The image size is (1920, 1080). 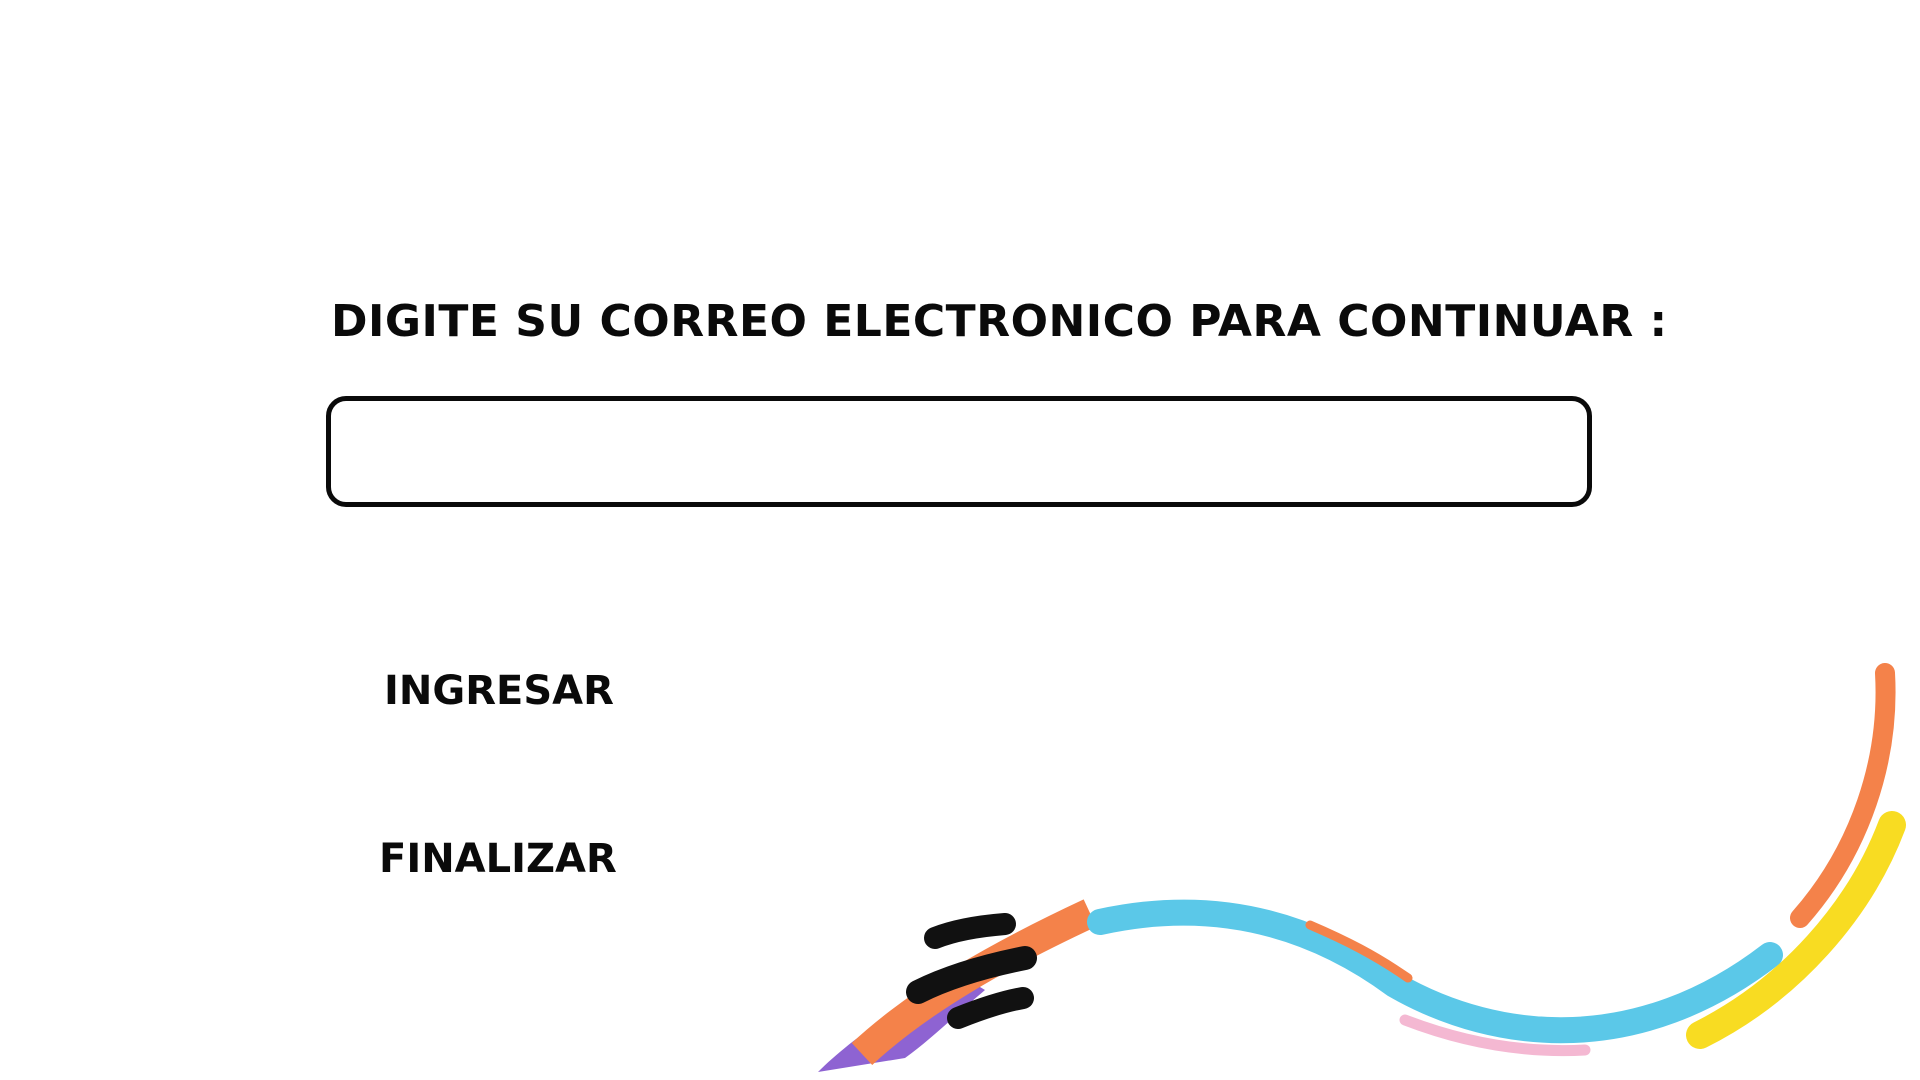 What do you see at coordinates (1435, 971) in the screenshot?
I see `blue-wave-stroke` at bounding box center [1435, 971].